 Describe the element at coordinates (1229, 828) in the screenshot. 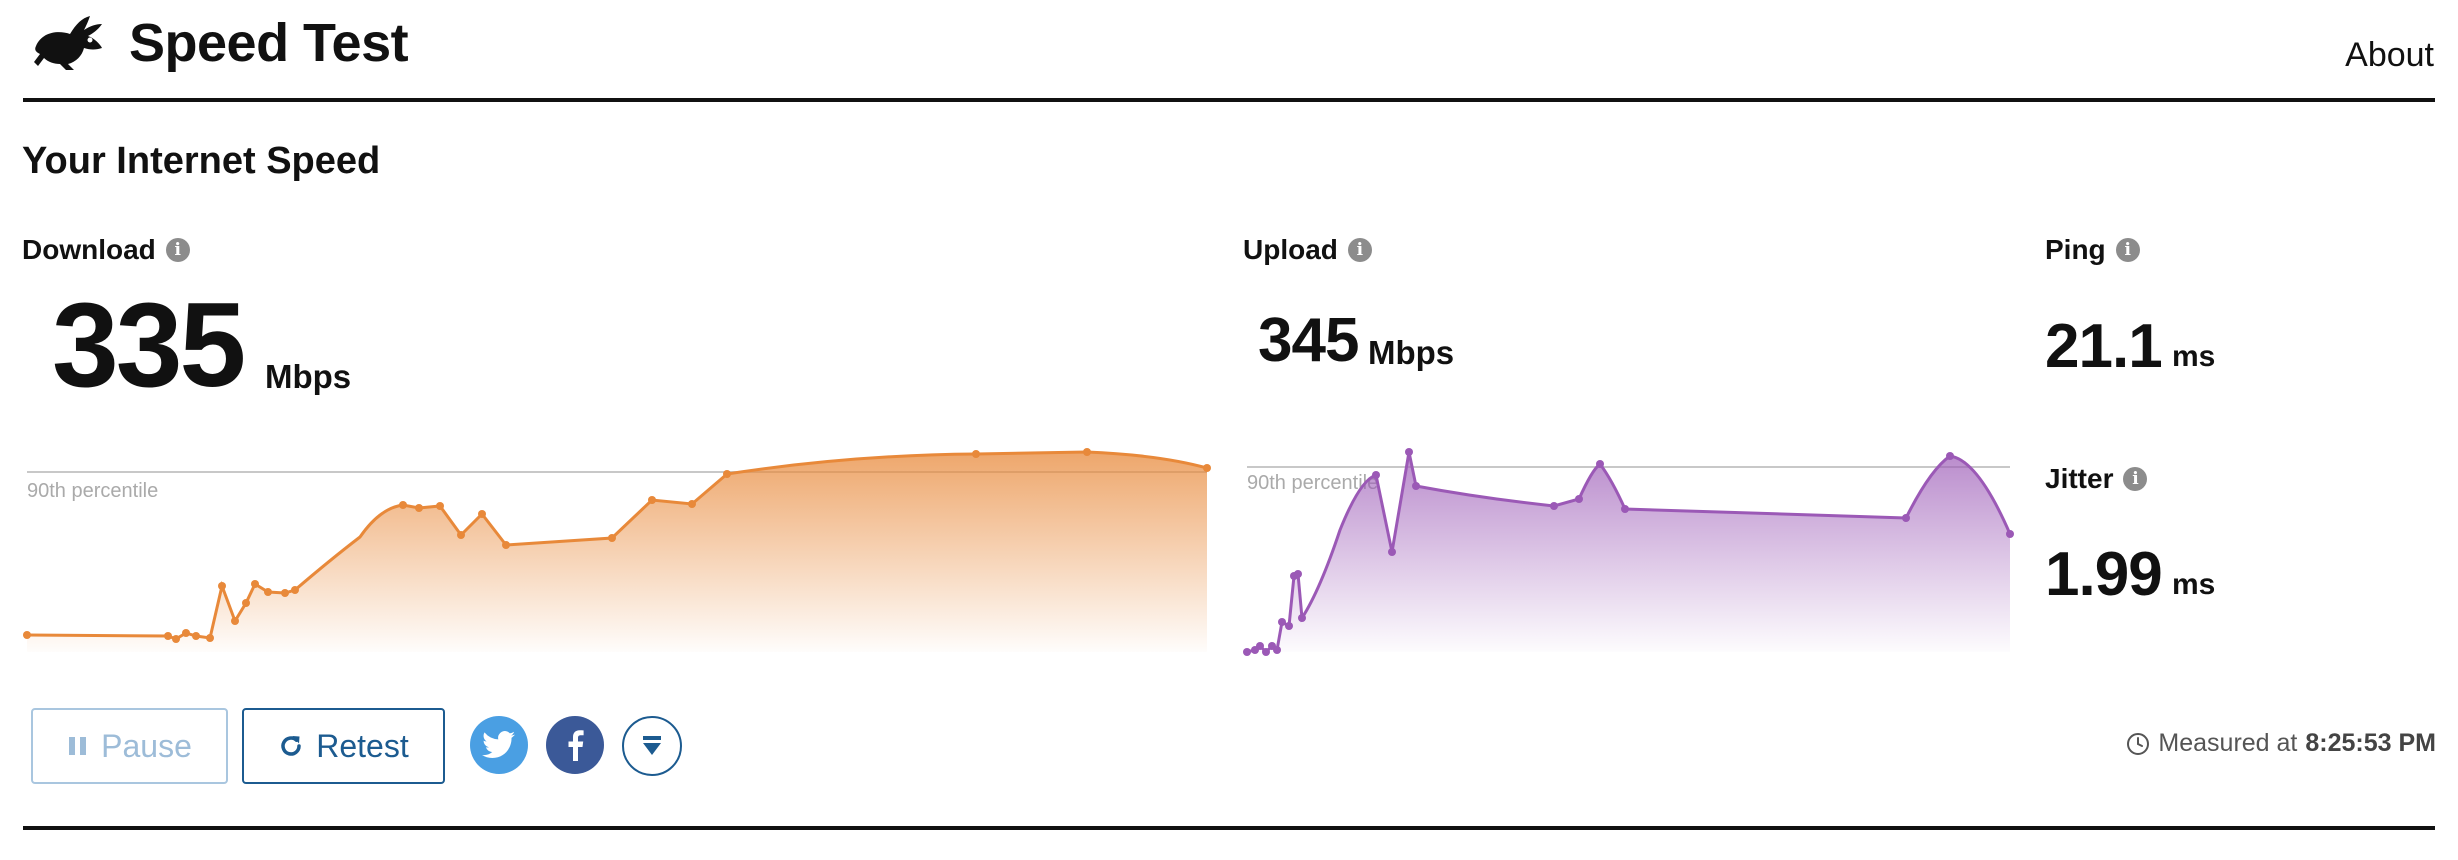

I see `footer-divider` at that location.